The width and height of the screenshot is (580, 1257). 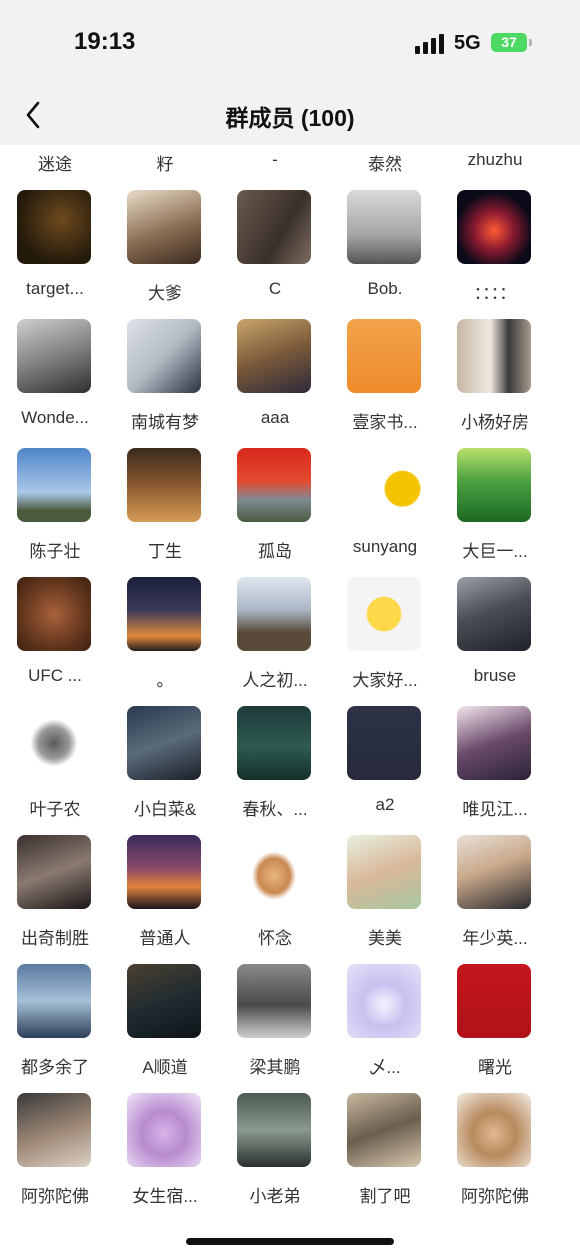 I want to click on member-item: 都多余了, so click(x=55, y=1028).